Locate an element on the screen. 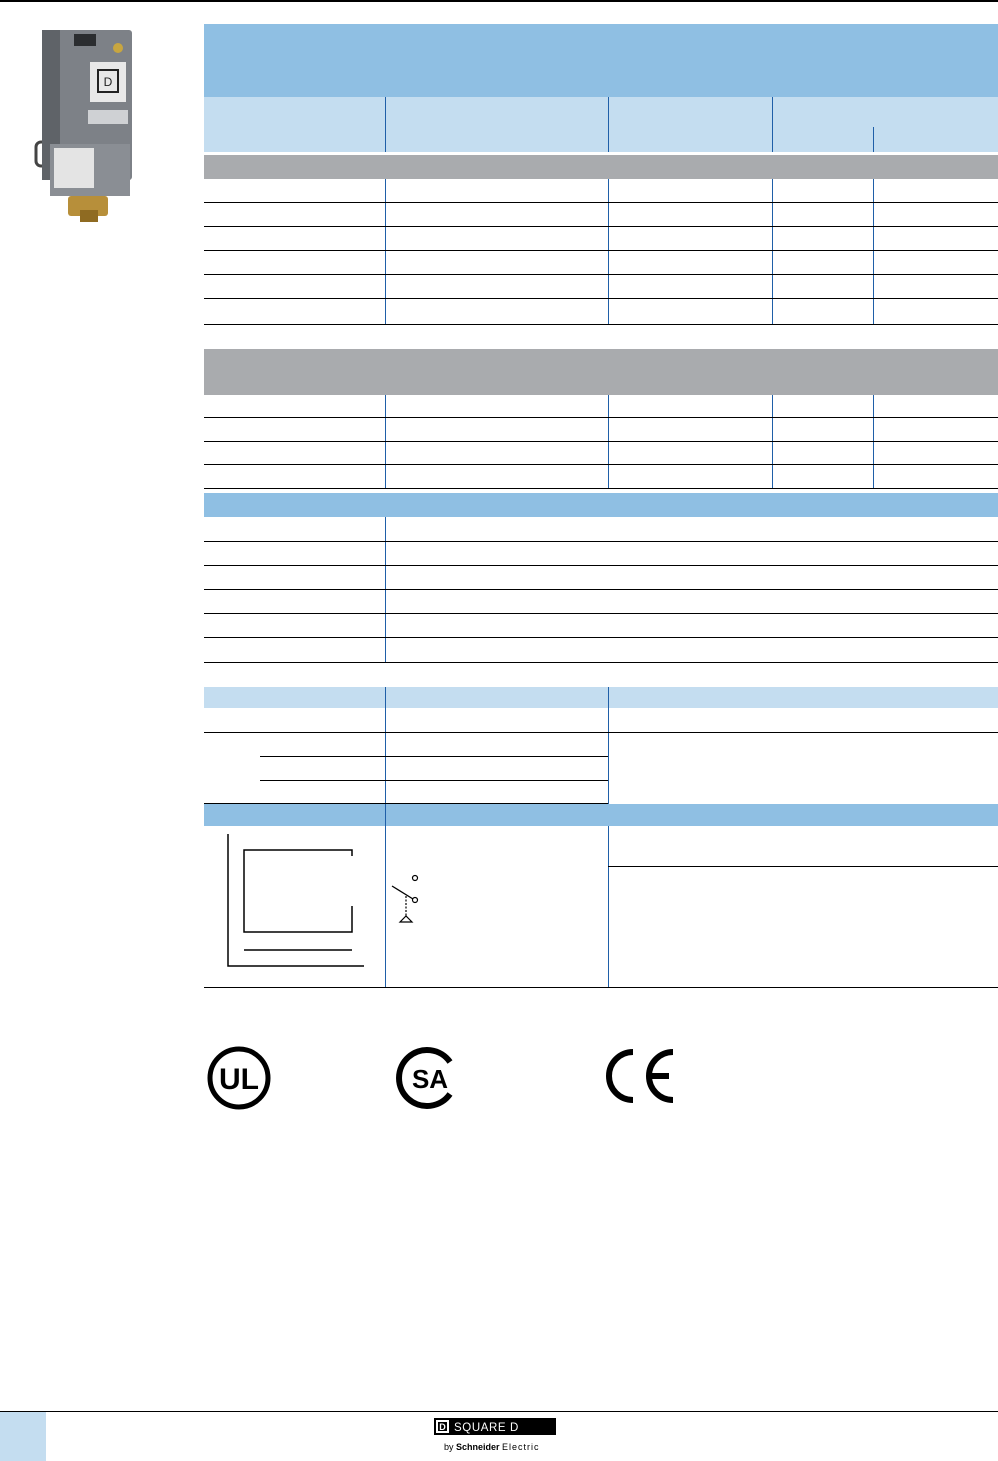  square-d-logo: D SQUARE D by Schneider Electric is located at coordinates (495, 1436).